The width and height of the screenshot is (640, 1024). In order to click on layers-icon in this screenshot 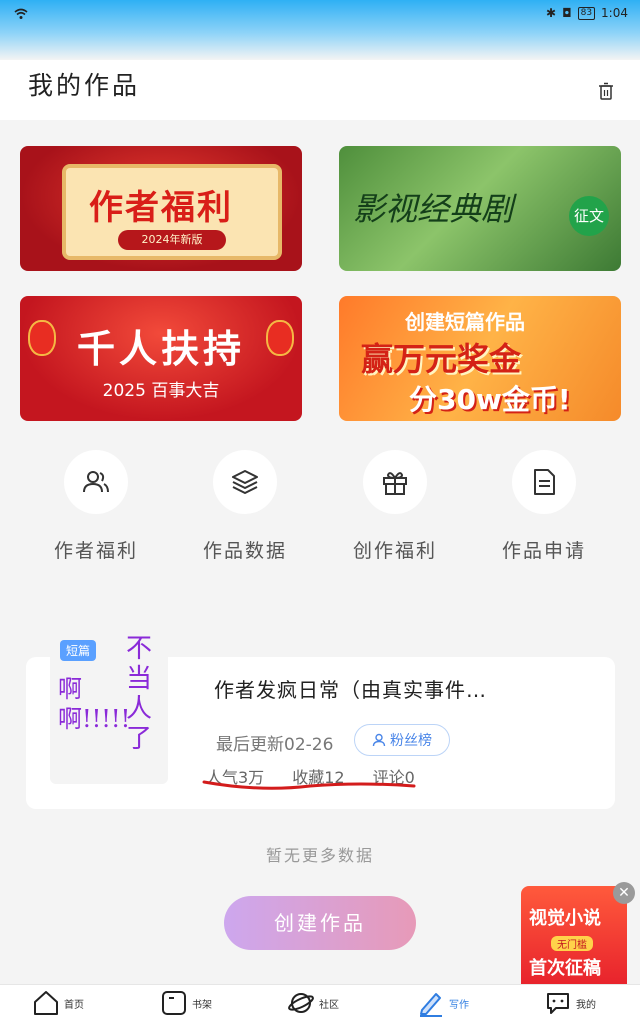, I will do `click(245, 482)`.